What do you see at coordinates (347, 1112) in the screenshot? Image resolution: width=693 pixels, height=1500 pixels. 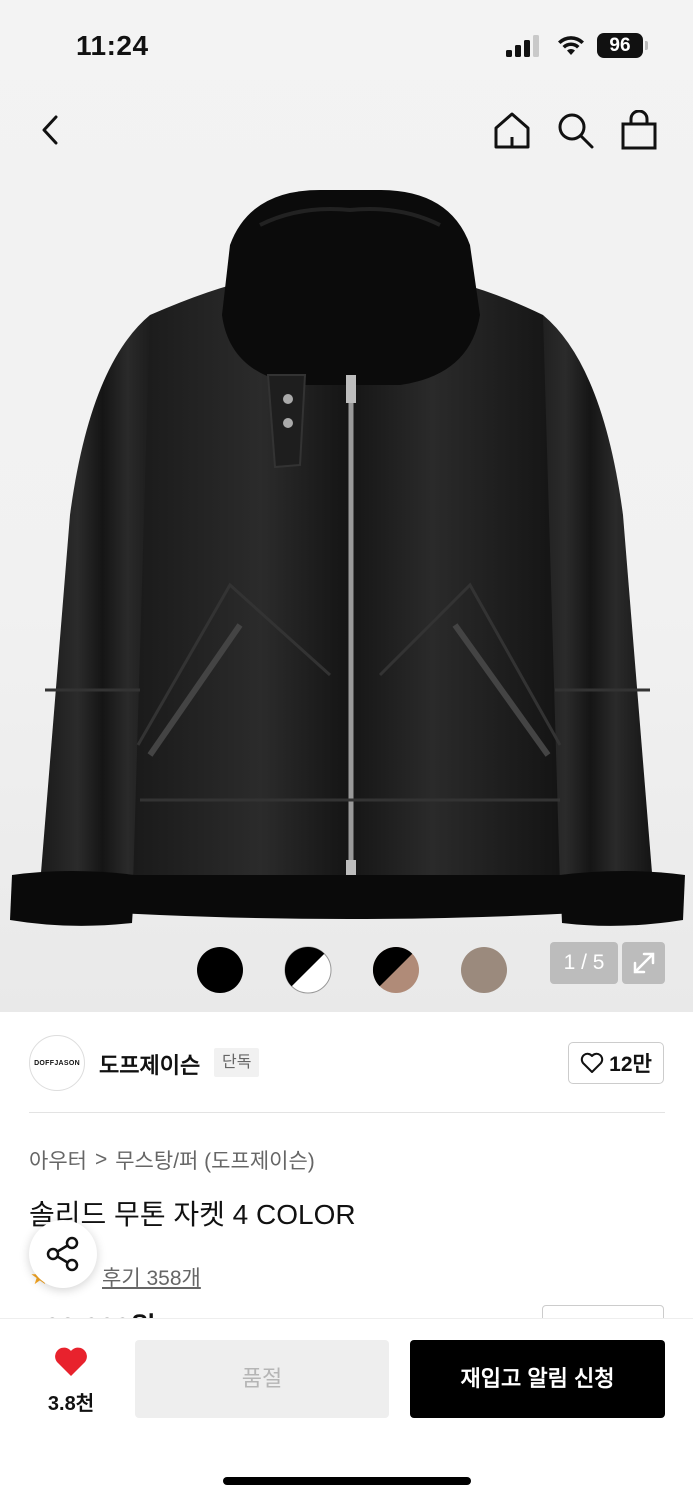 I see `divider` at bounding box center [347, 1112].